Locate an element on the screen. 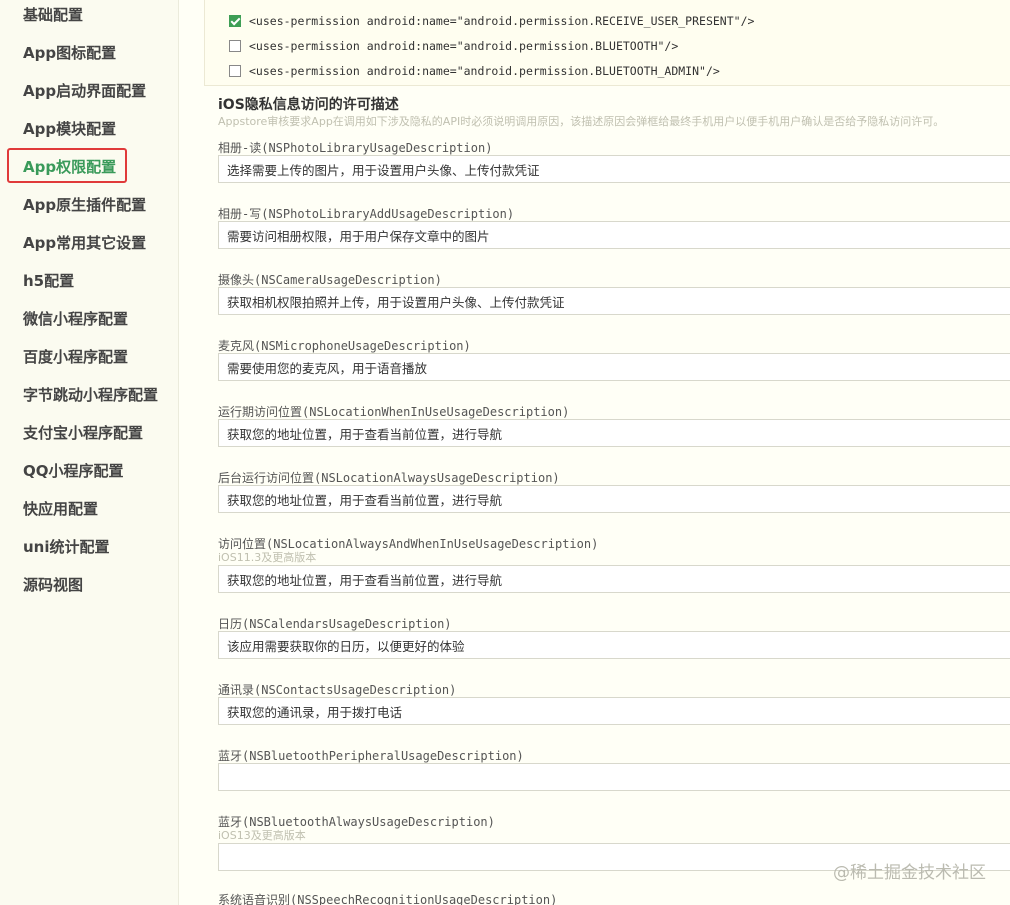 This screenshot has width=1010, height=905. contacts-label: 通讯录(NSContactsUsageDescription) is located at coordinates (337, 690).